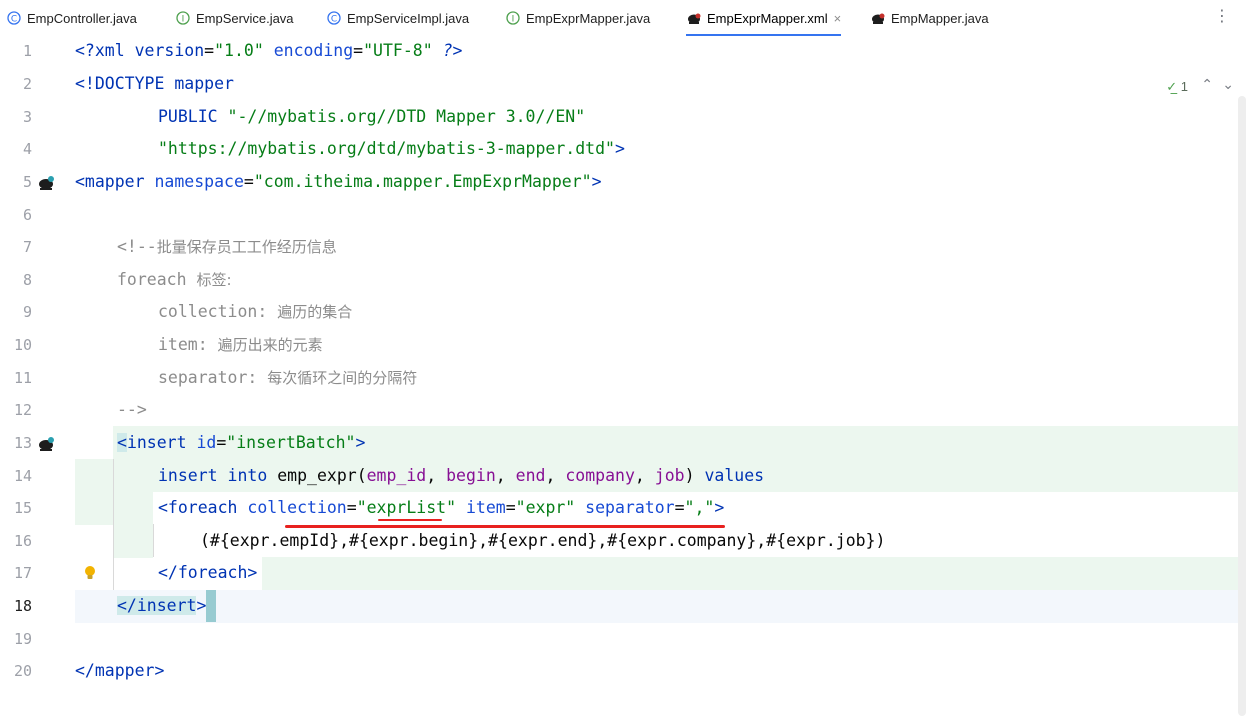 This screenshot has height=716, width=1248. I want to click on lightbulb-icon, so click(90, 573).